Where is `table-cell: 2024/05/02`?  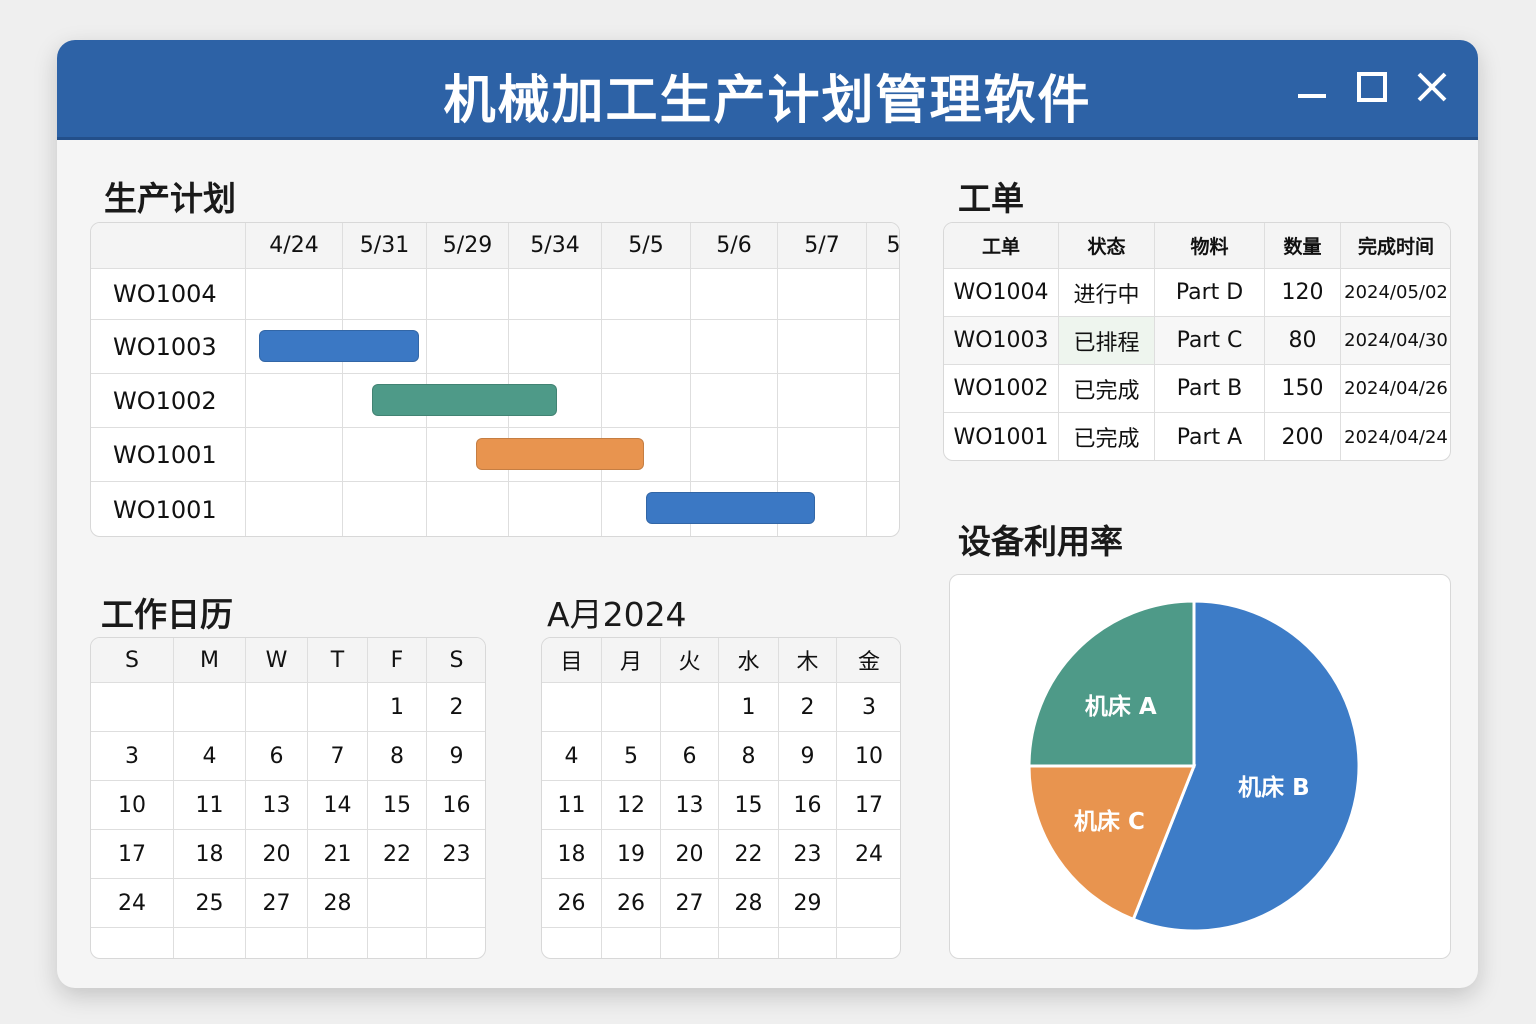 table-cell: 2024/05/02 is located at coordinates (1395, 293).